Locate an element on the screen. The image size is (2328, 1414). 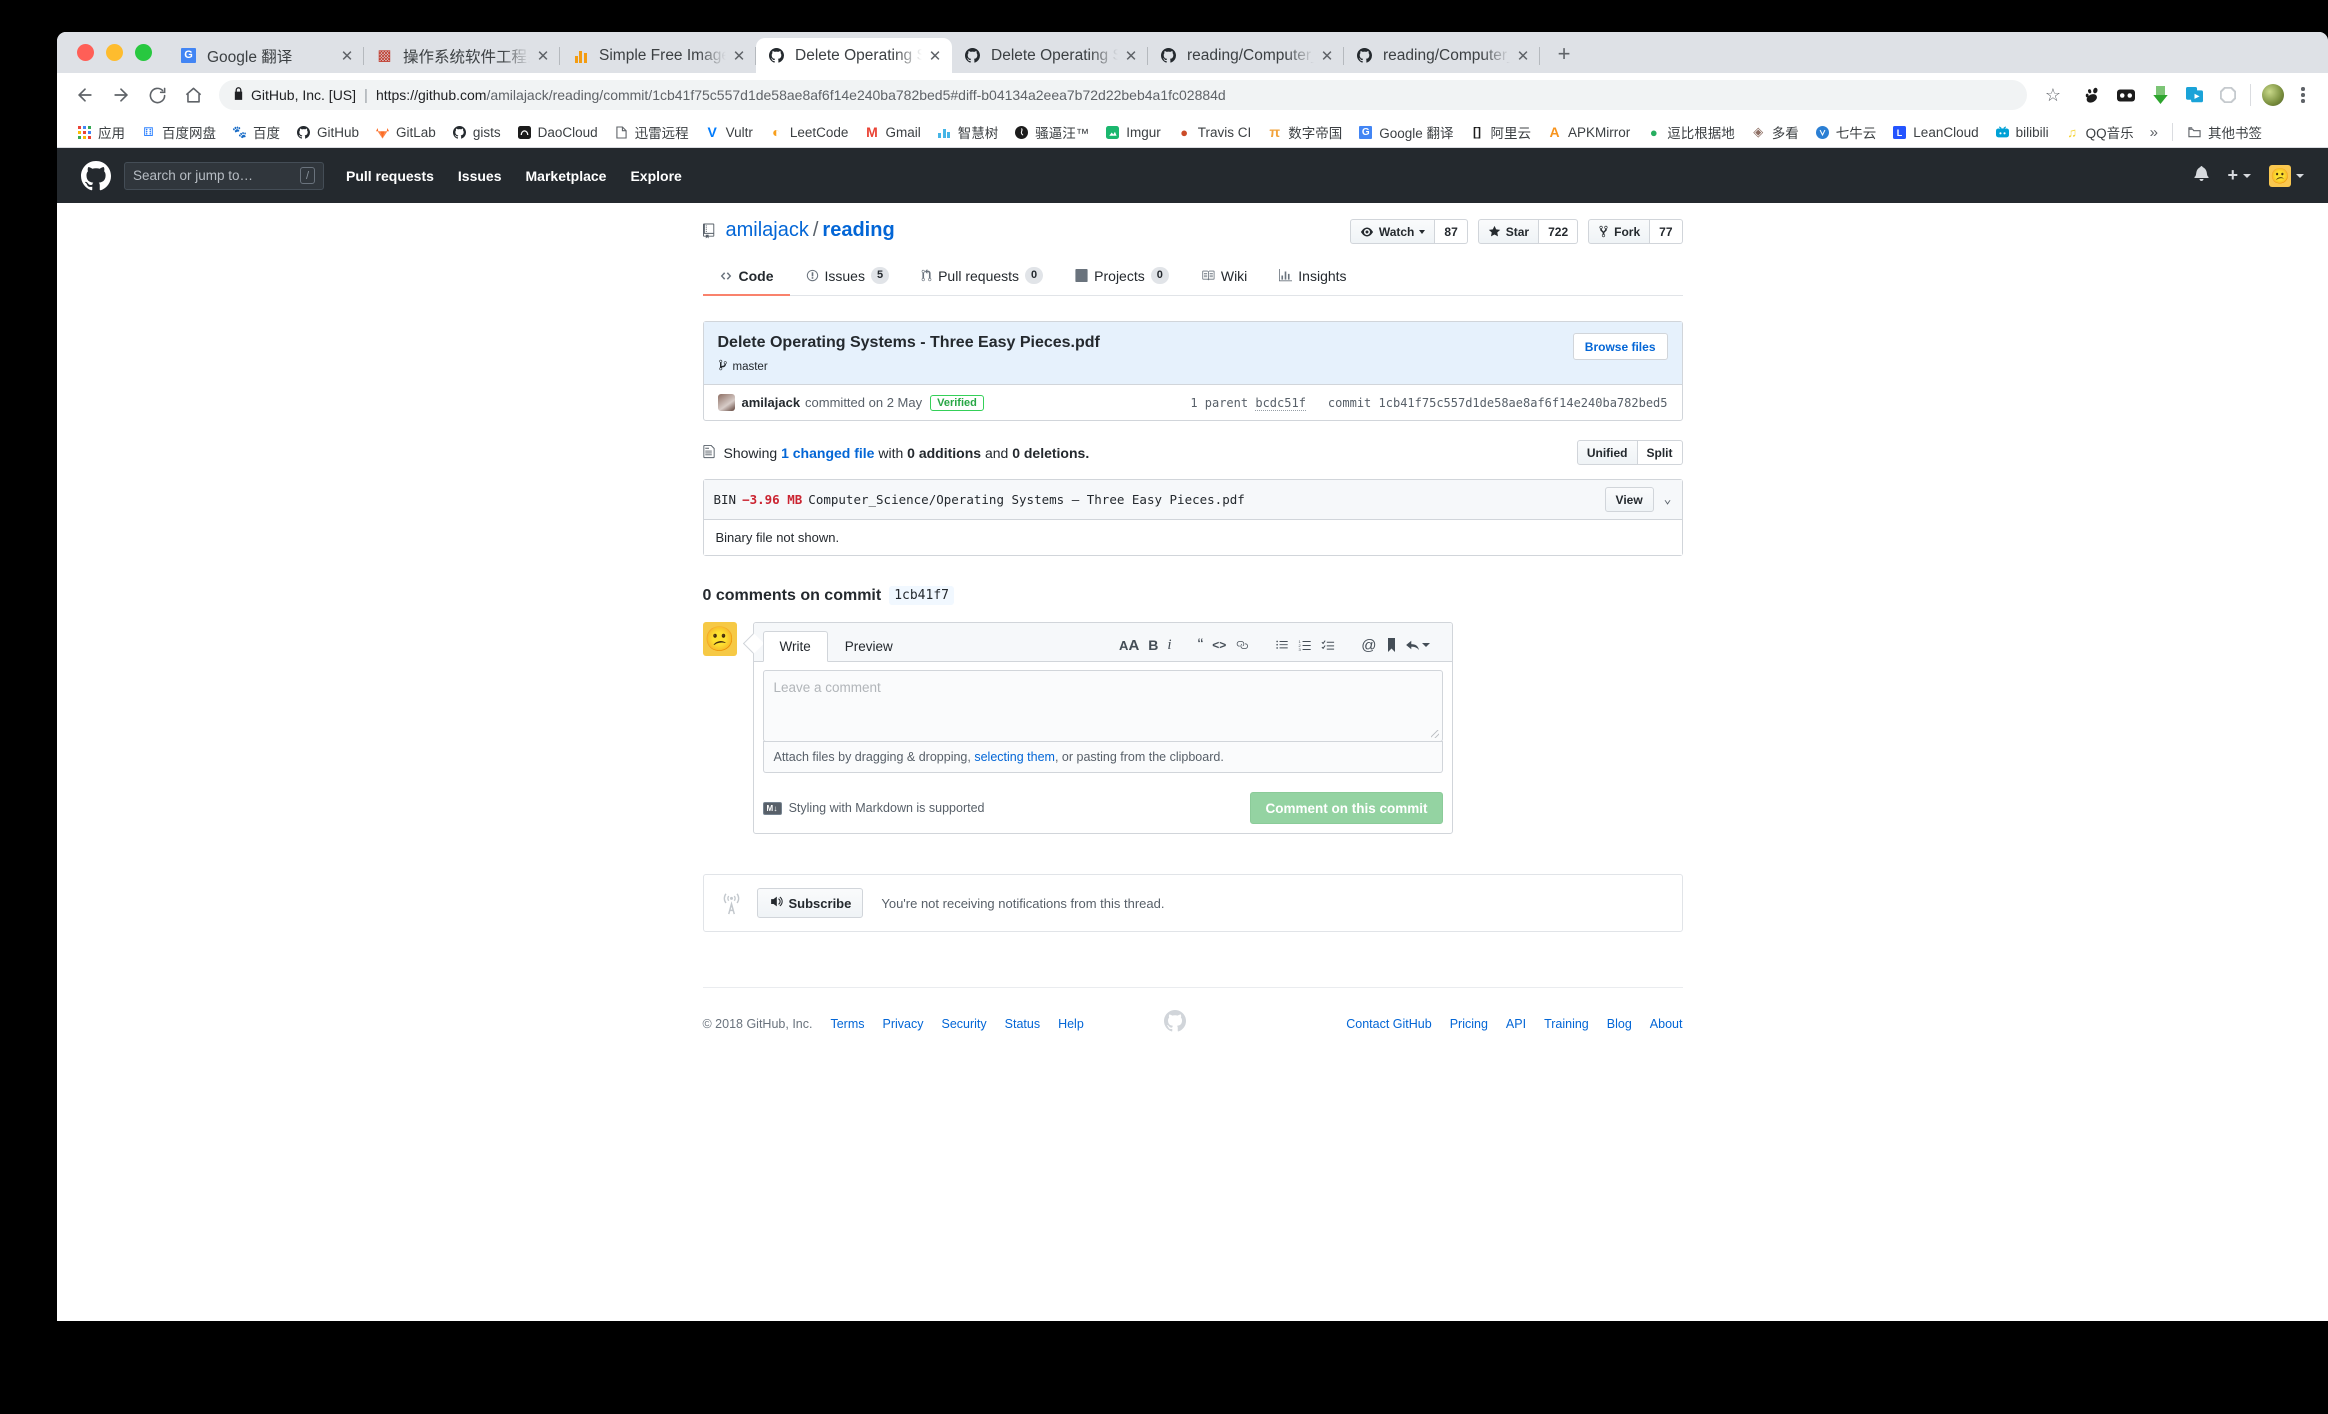
search-input: Search or jump to… / is located at coordinates (224, 175).